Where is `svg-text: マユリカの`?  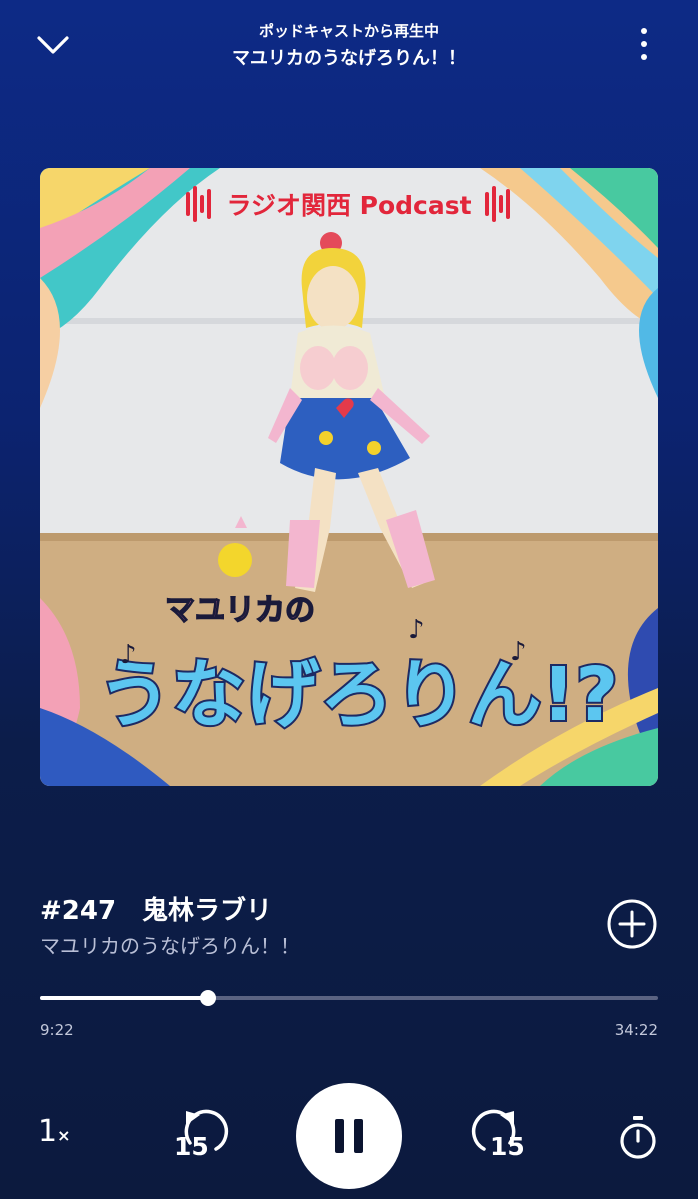
svg-text: マユリカの is located at coordinates (240, 610).